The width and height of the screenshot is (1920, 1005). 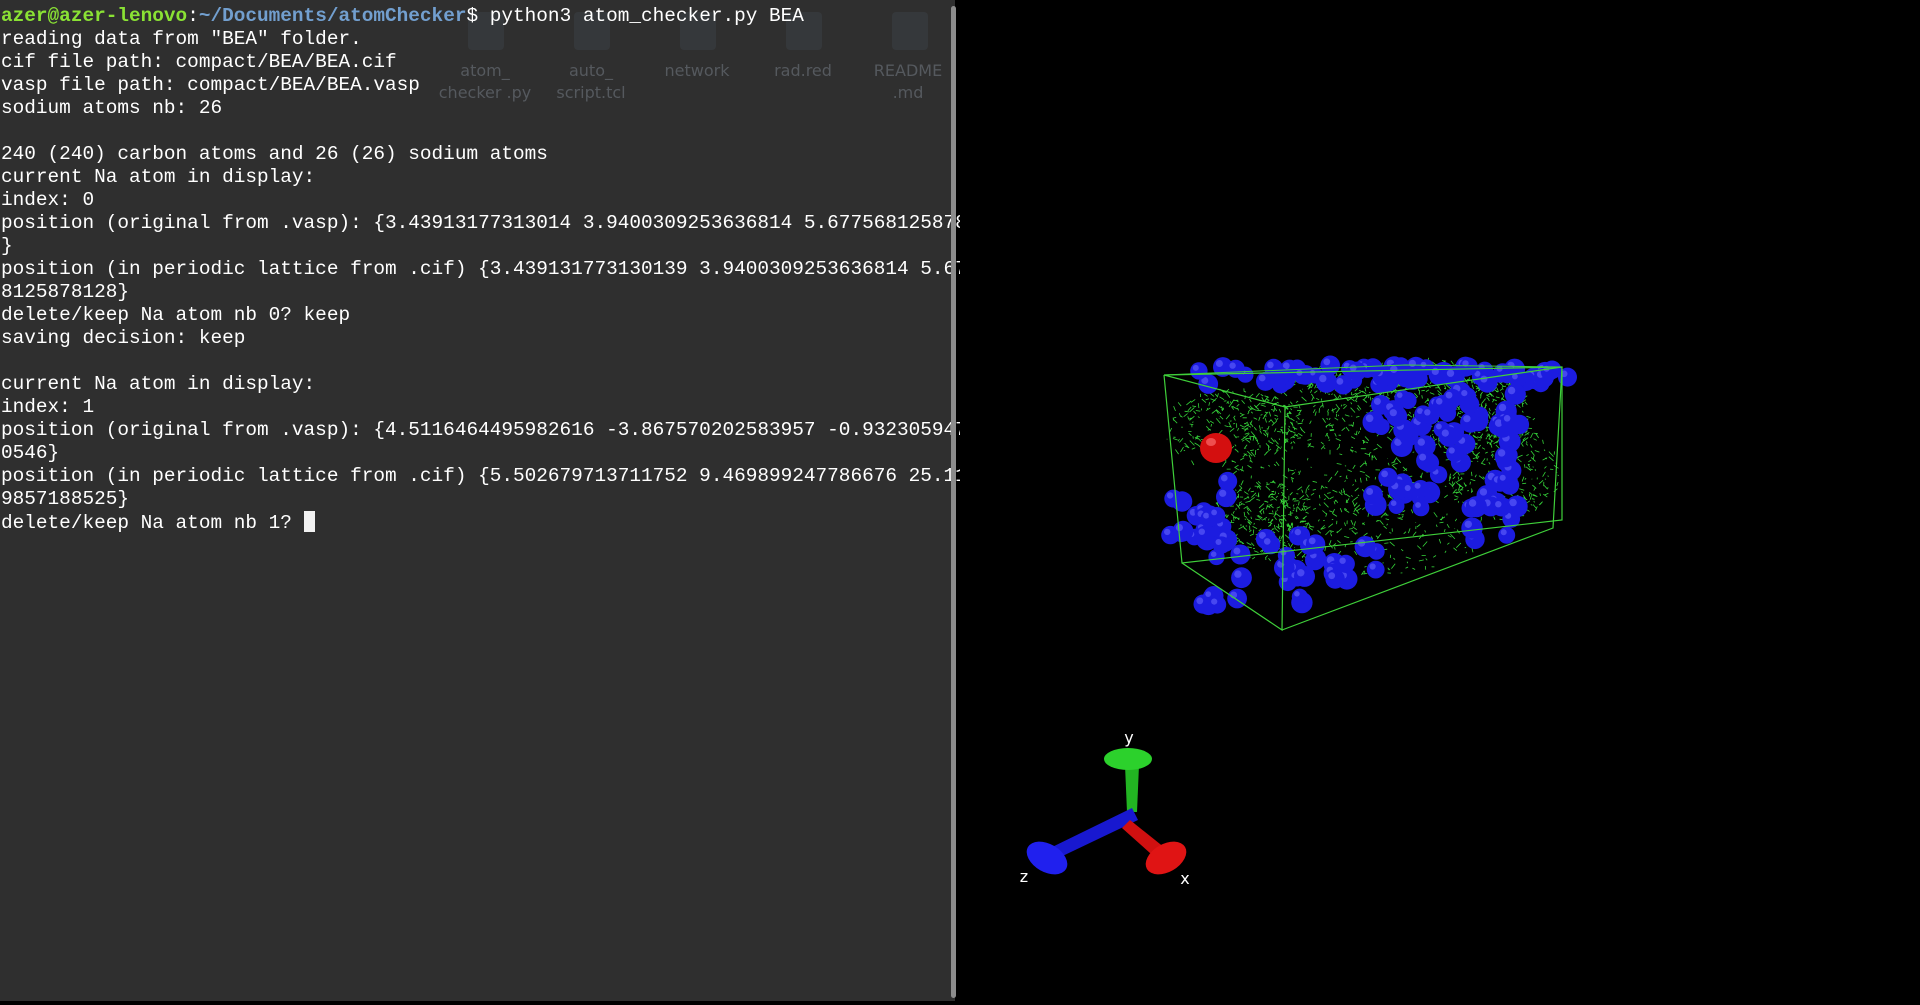 I want to click on terminal-line: 9857188525}, so click(x=65, y=499).